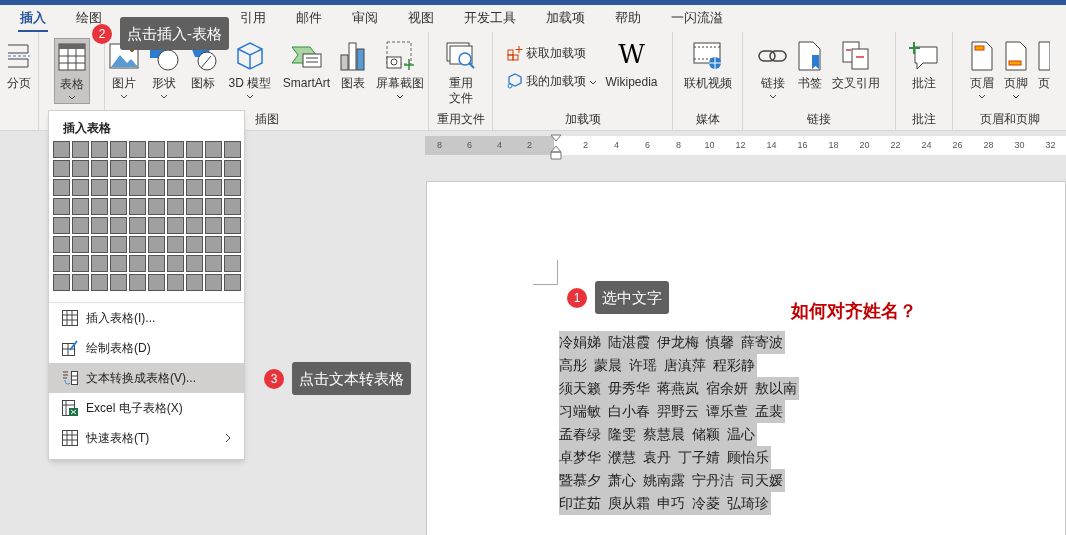 The image size is (1066, 535). Describe the element at coordinates (740, 145) in the screenshot. I see `ruler-number: 12` at that location.